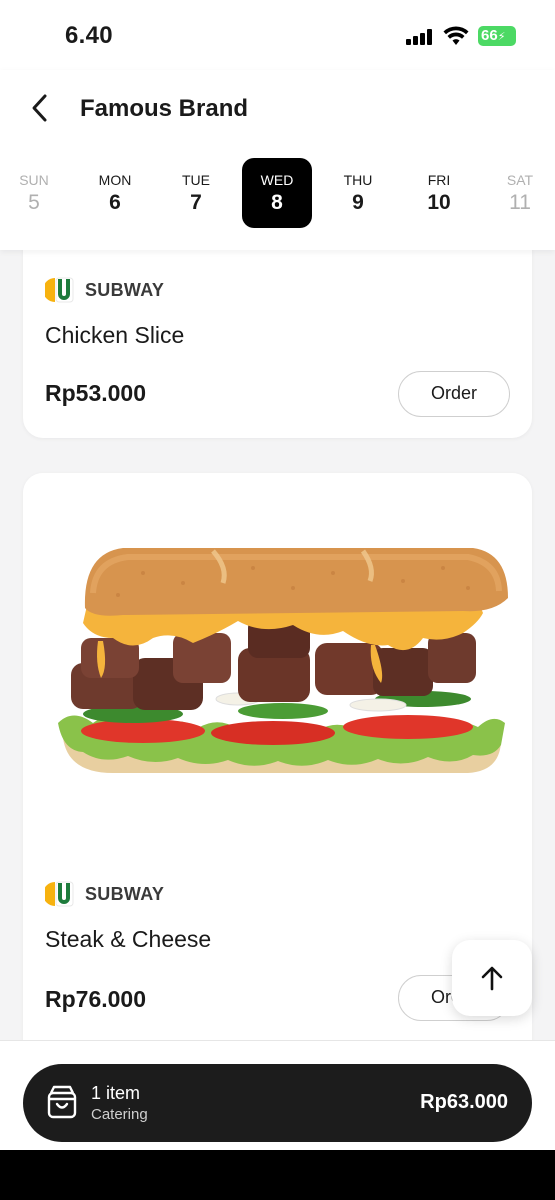 Image resolution: width=555 pixels, height=1200 pixels. I want to click on day-number: 11, so click(520, 202).